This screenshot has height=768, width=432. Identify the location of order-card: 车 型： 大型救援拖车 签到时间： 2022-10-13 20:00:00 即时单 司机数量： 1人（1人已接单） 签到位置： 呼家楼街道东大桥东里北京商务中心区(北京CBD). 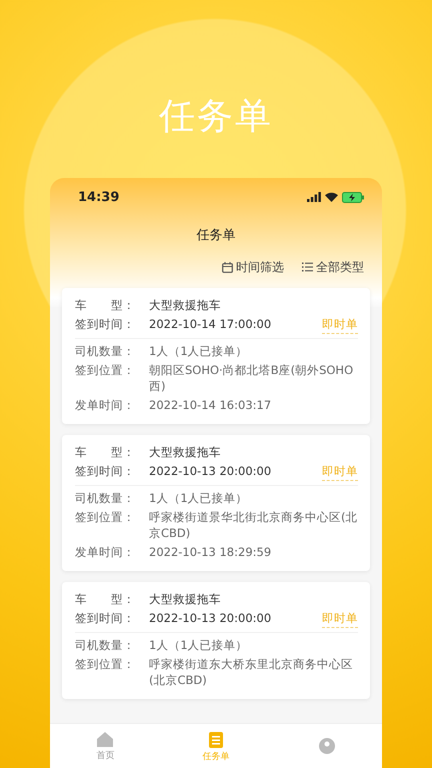
(216, 640).